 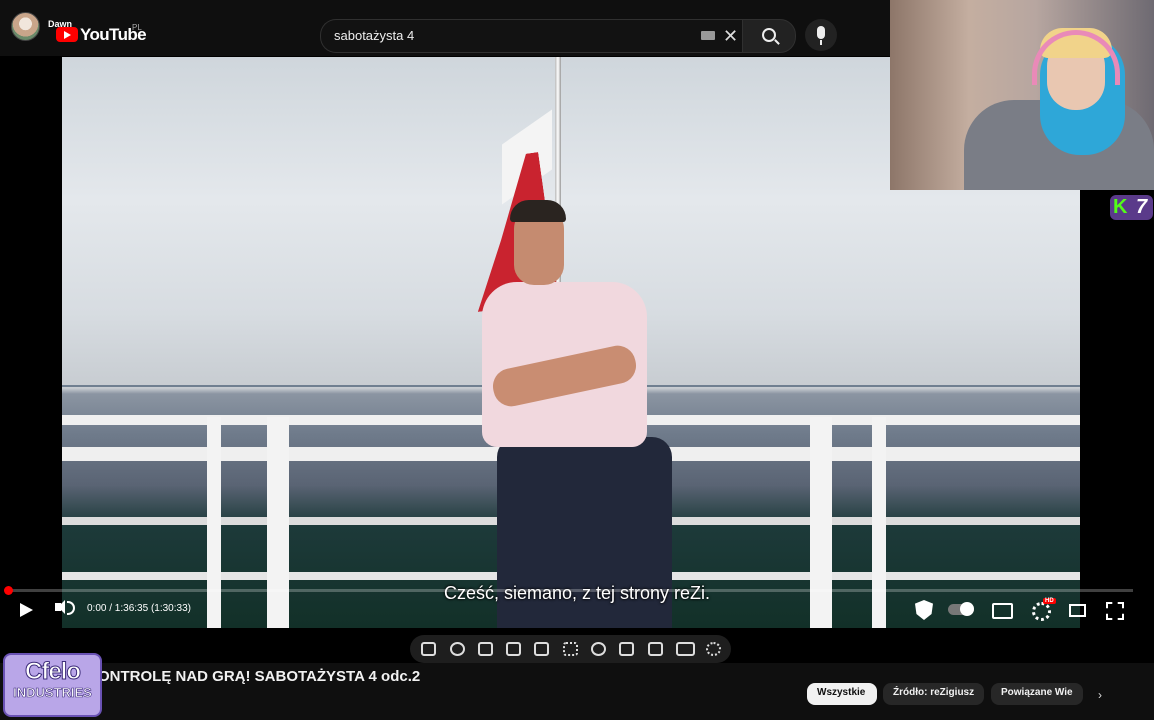 What do you see at coordinates (25, 26) in the screenshot?
I see `avatar` at bounding box center [25, 26].